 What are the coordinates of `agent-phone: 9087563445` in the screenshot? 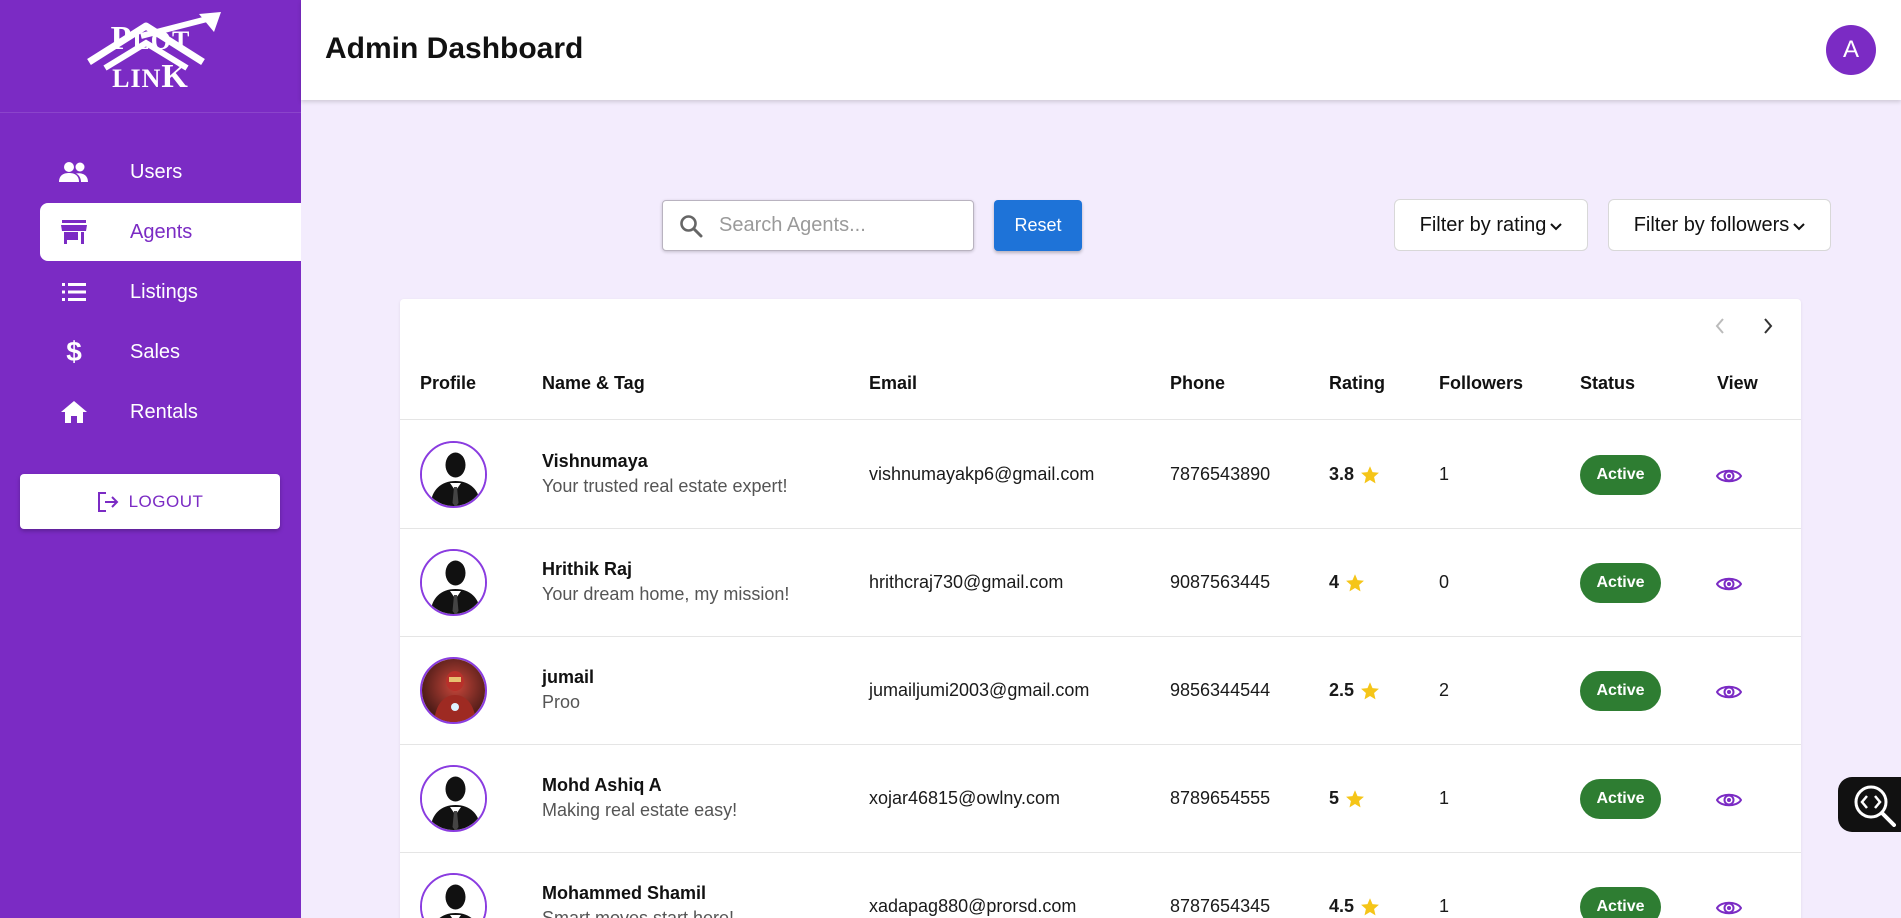 It's located at (1220, 582).